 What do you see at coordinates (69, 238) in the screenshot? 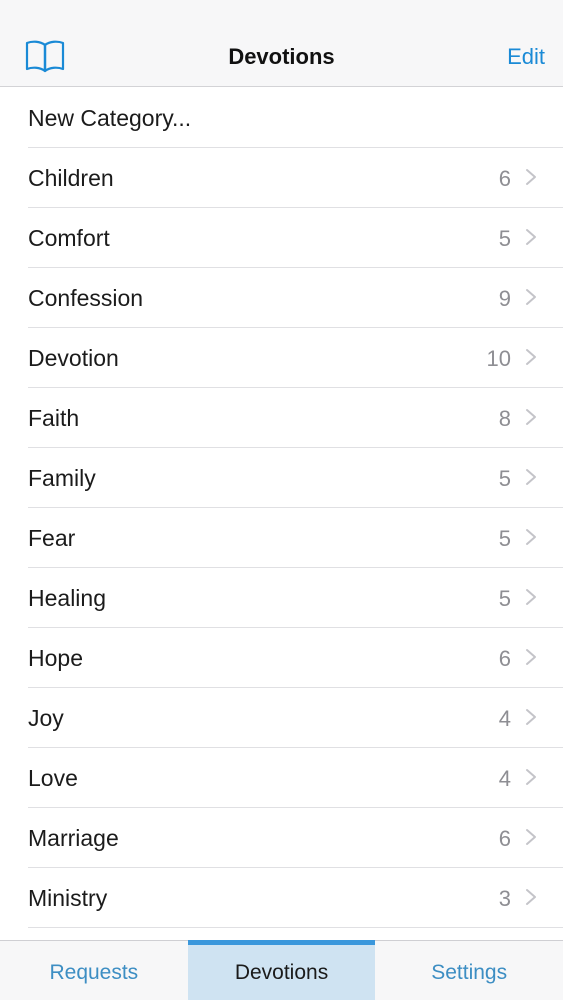
I see `category-label: Comfort` at bounding box center [69, 238].